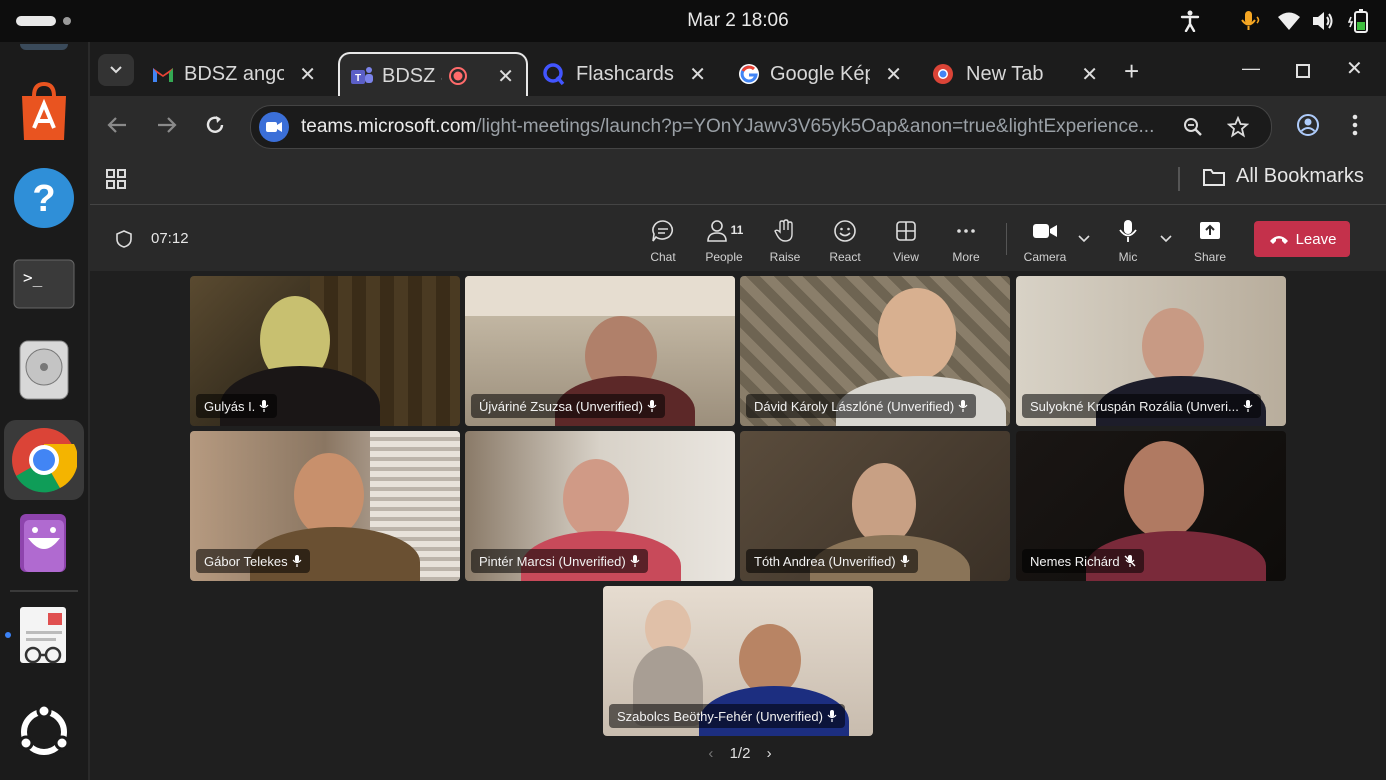 The image size is (1386, 780). What do you see at coordinates (1359, 21) in the screenshot?
I see `battery-icon` at bounding box center [1359, 21].